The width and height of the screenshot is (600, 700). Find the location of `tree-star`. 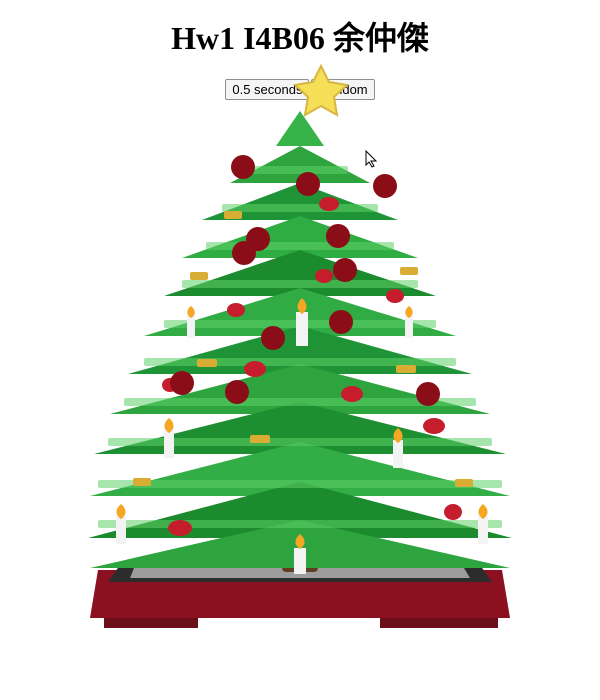

tree-star is located at coordinates (321, 90).